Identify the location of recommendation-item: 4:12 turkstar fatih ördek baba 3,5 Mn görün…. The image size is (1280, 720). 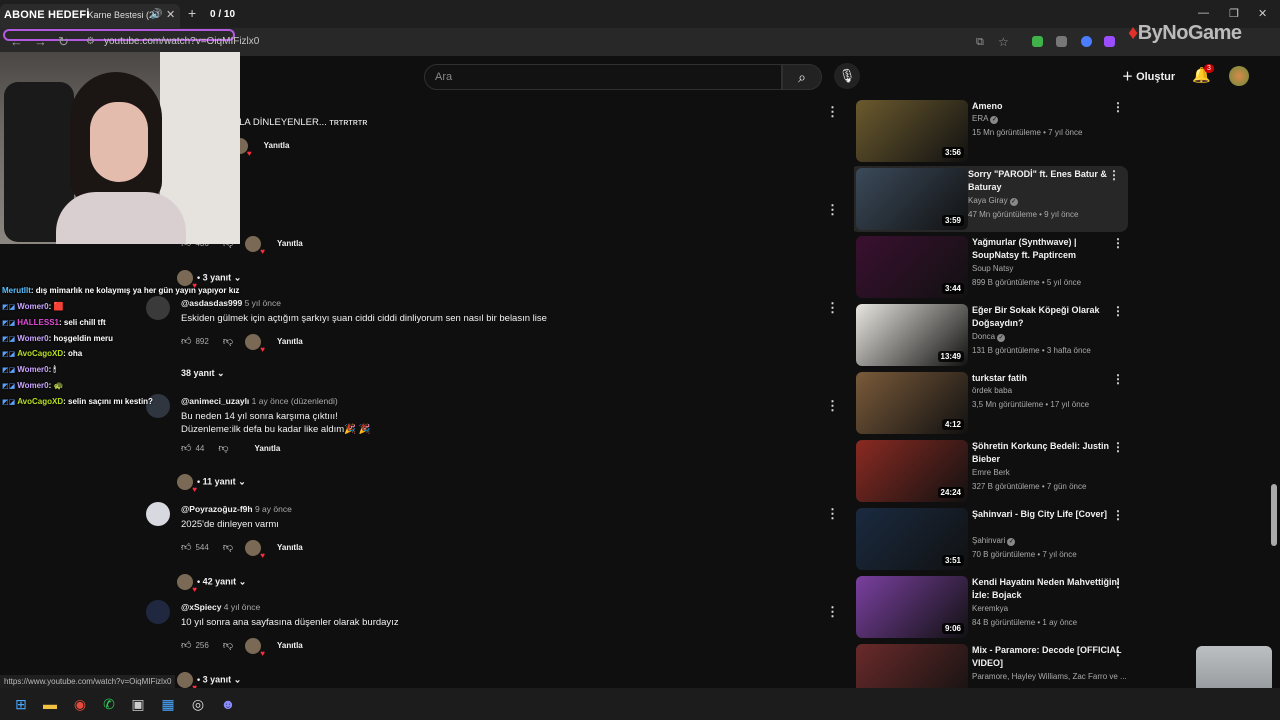
(992, 403).